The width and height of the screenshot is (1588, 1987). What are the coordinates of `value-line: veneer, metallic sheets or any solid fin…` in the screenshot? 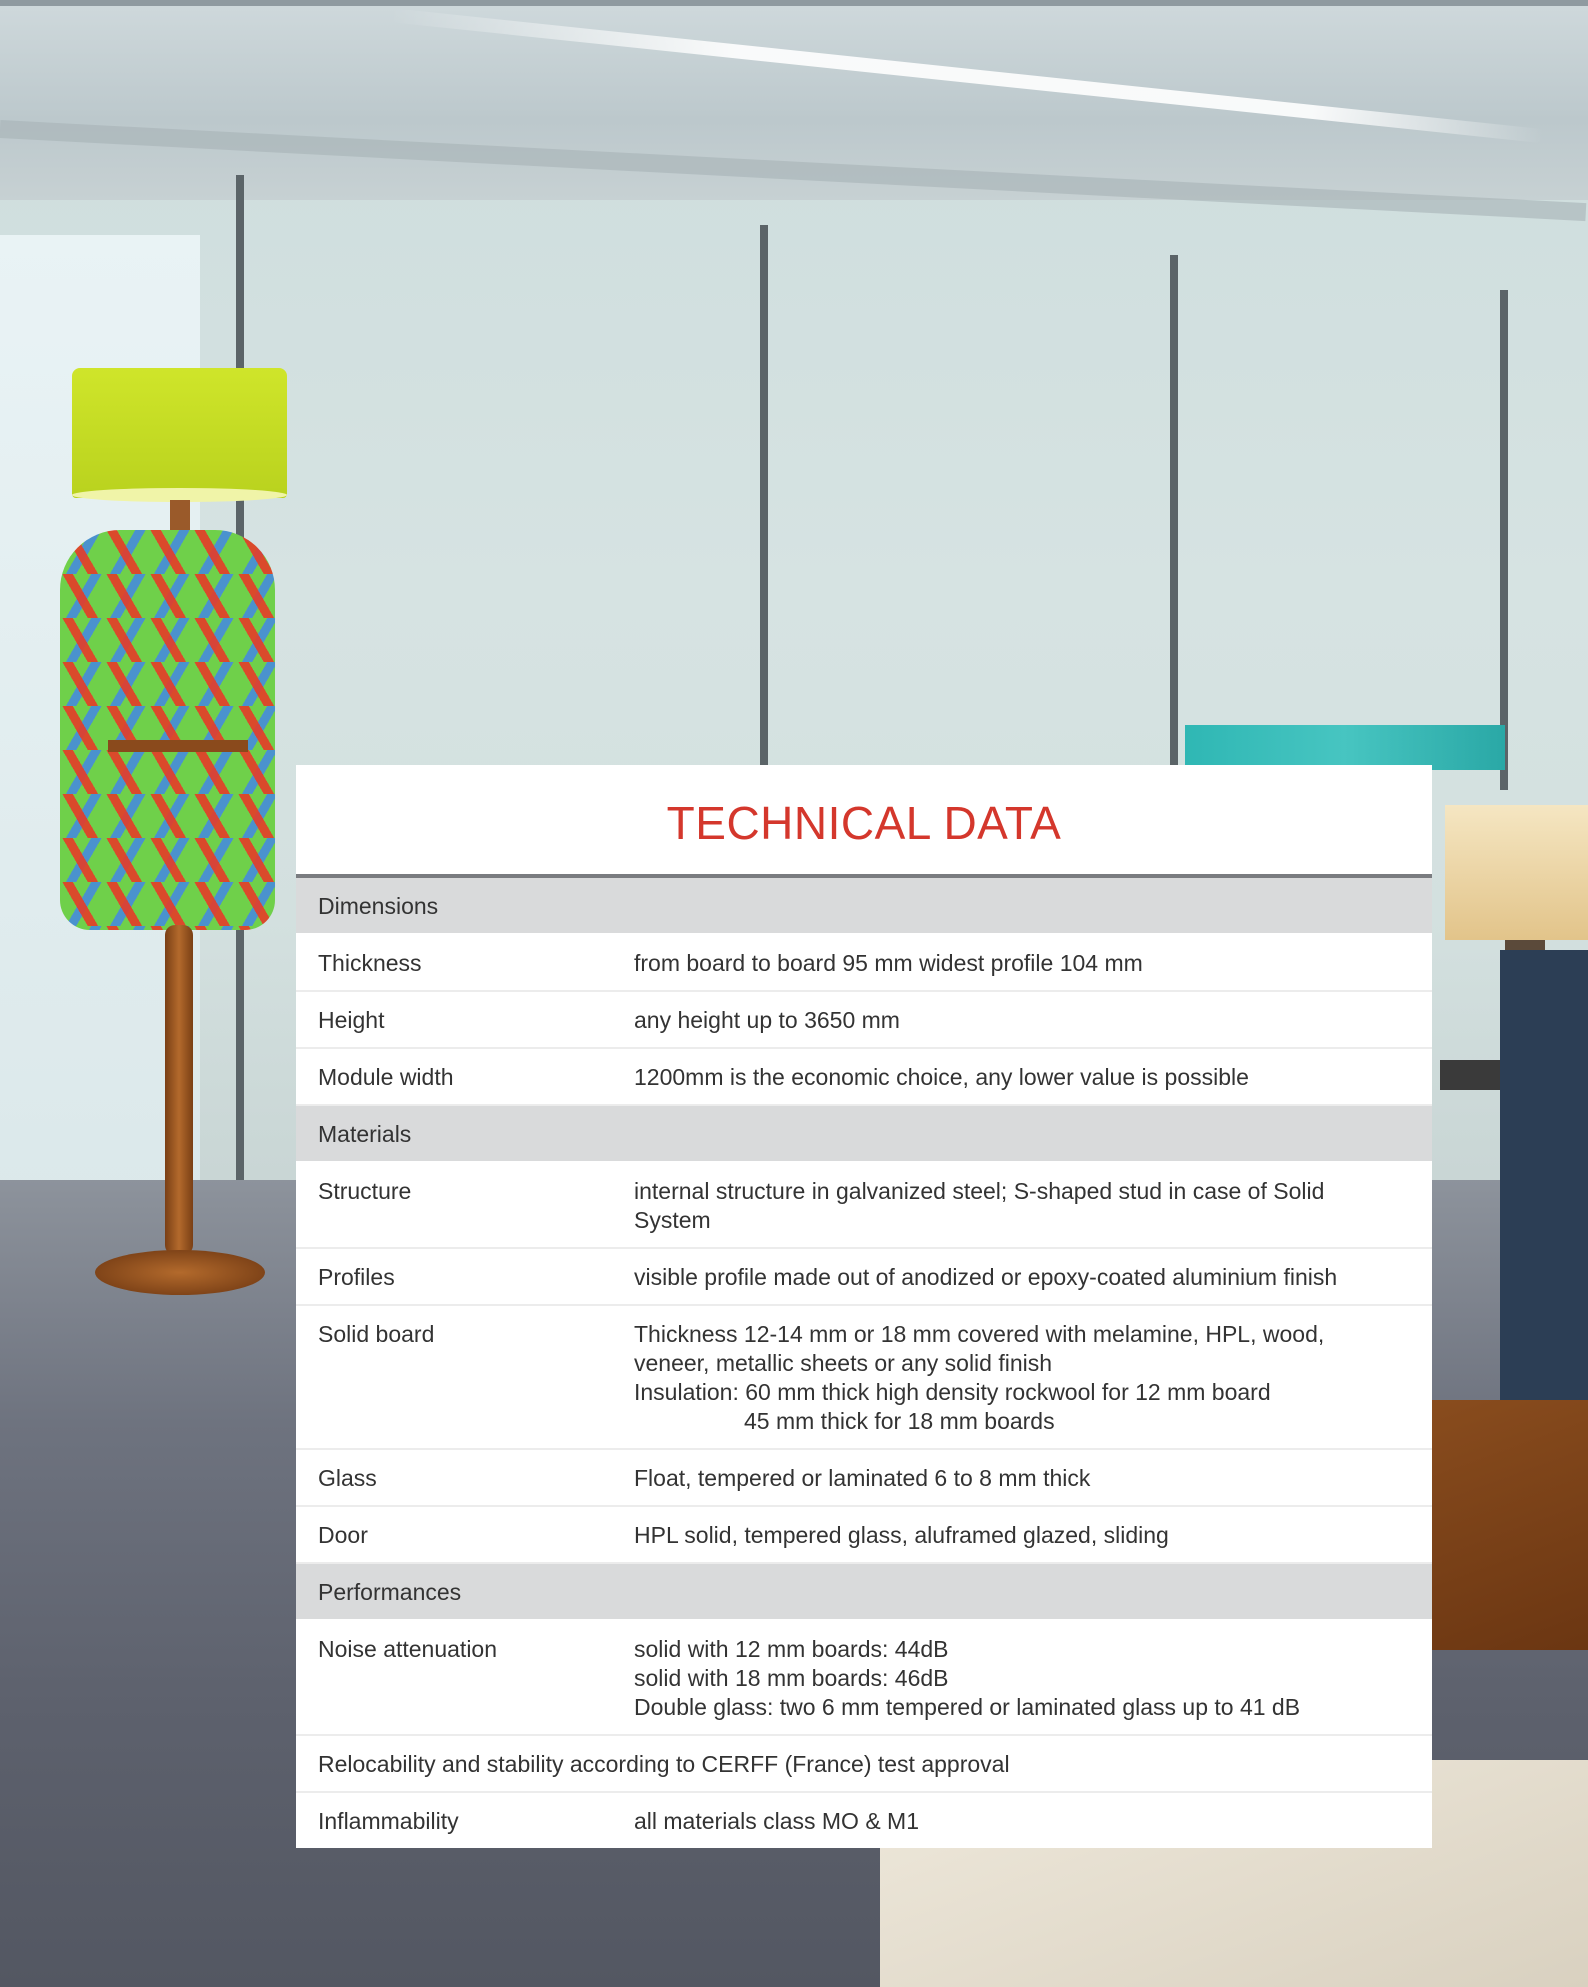 It's located at (843, 1363).